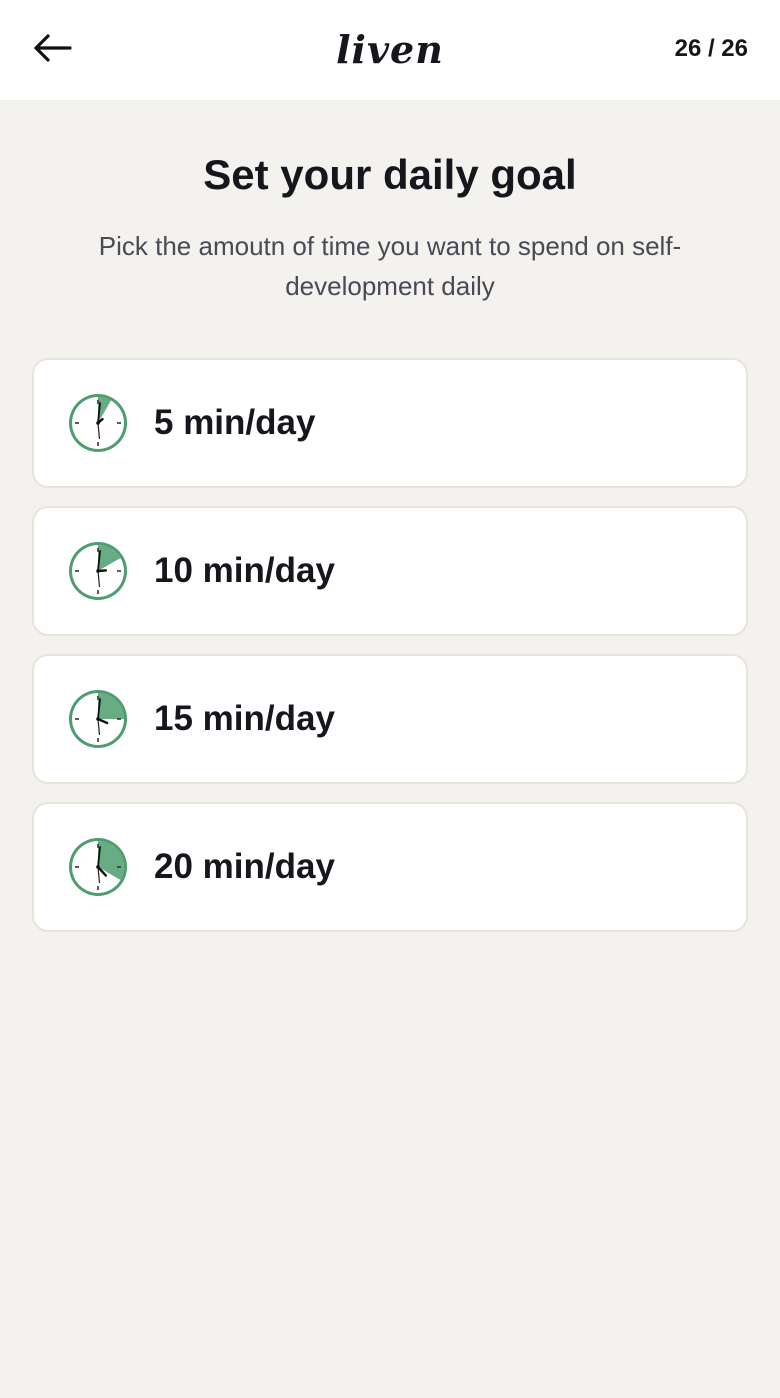 The image size is (780, 1398). I want to click on goal-option-label: 15 min/day, so click(244, 718).